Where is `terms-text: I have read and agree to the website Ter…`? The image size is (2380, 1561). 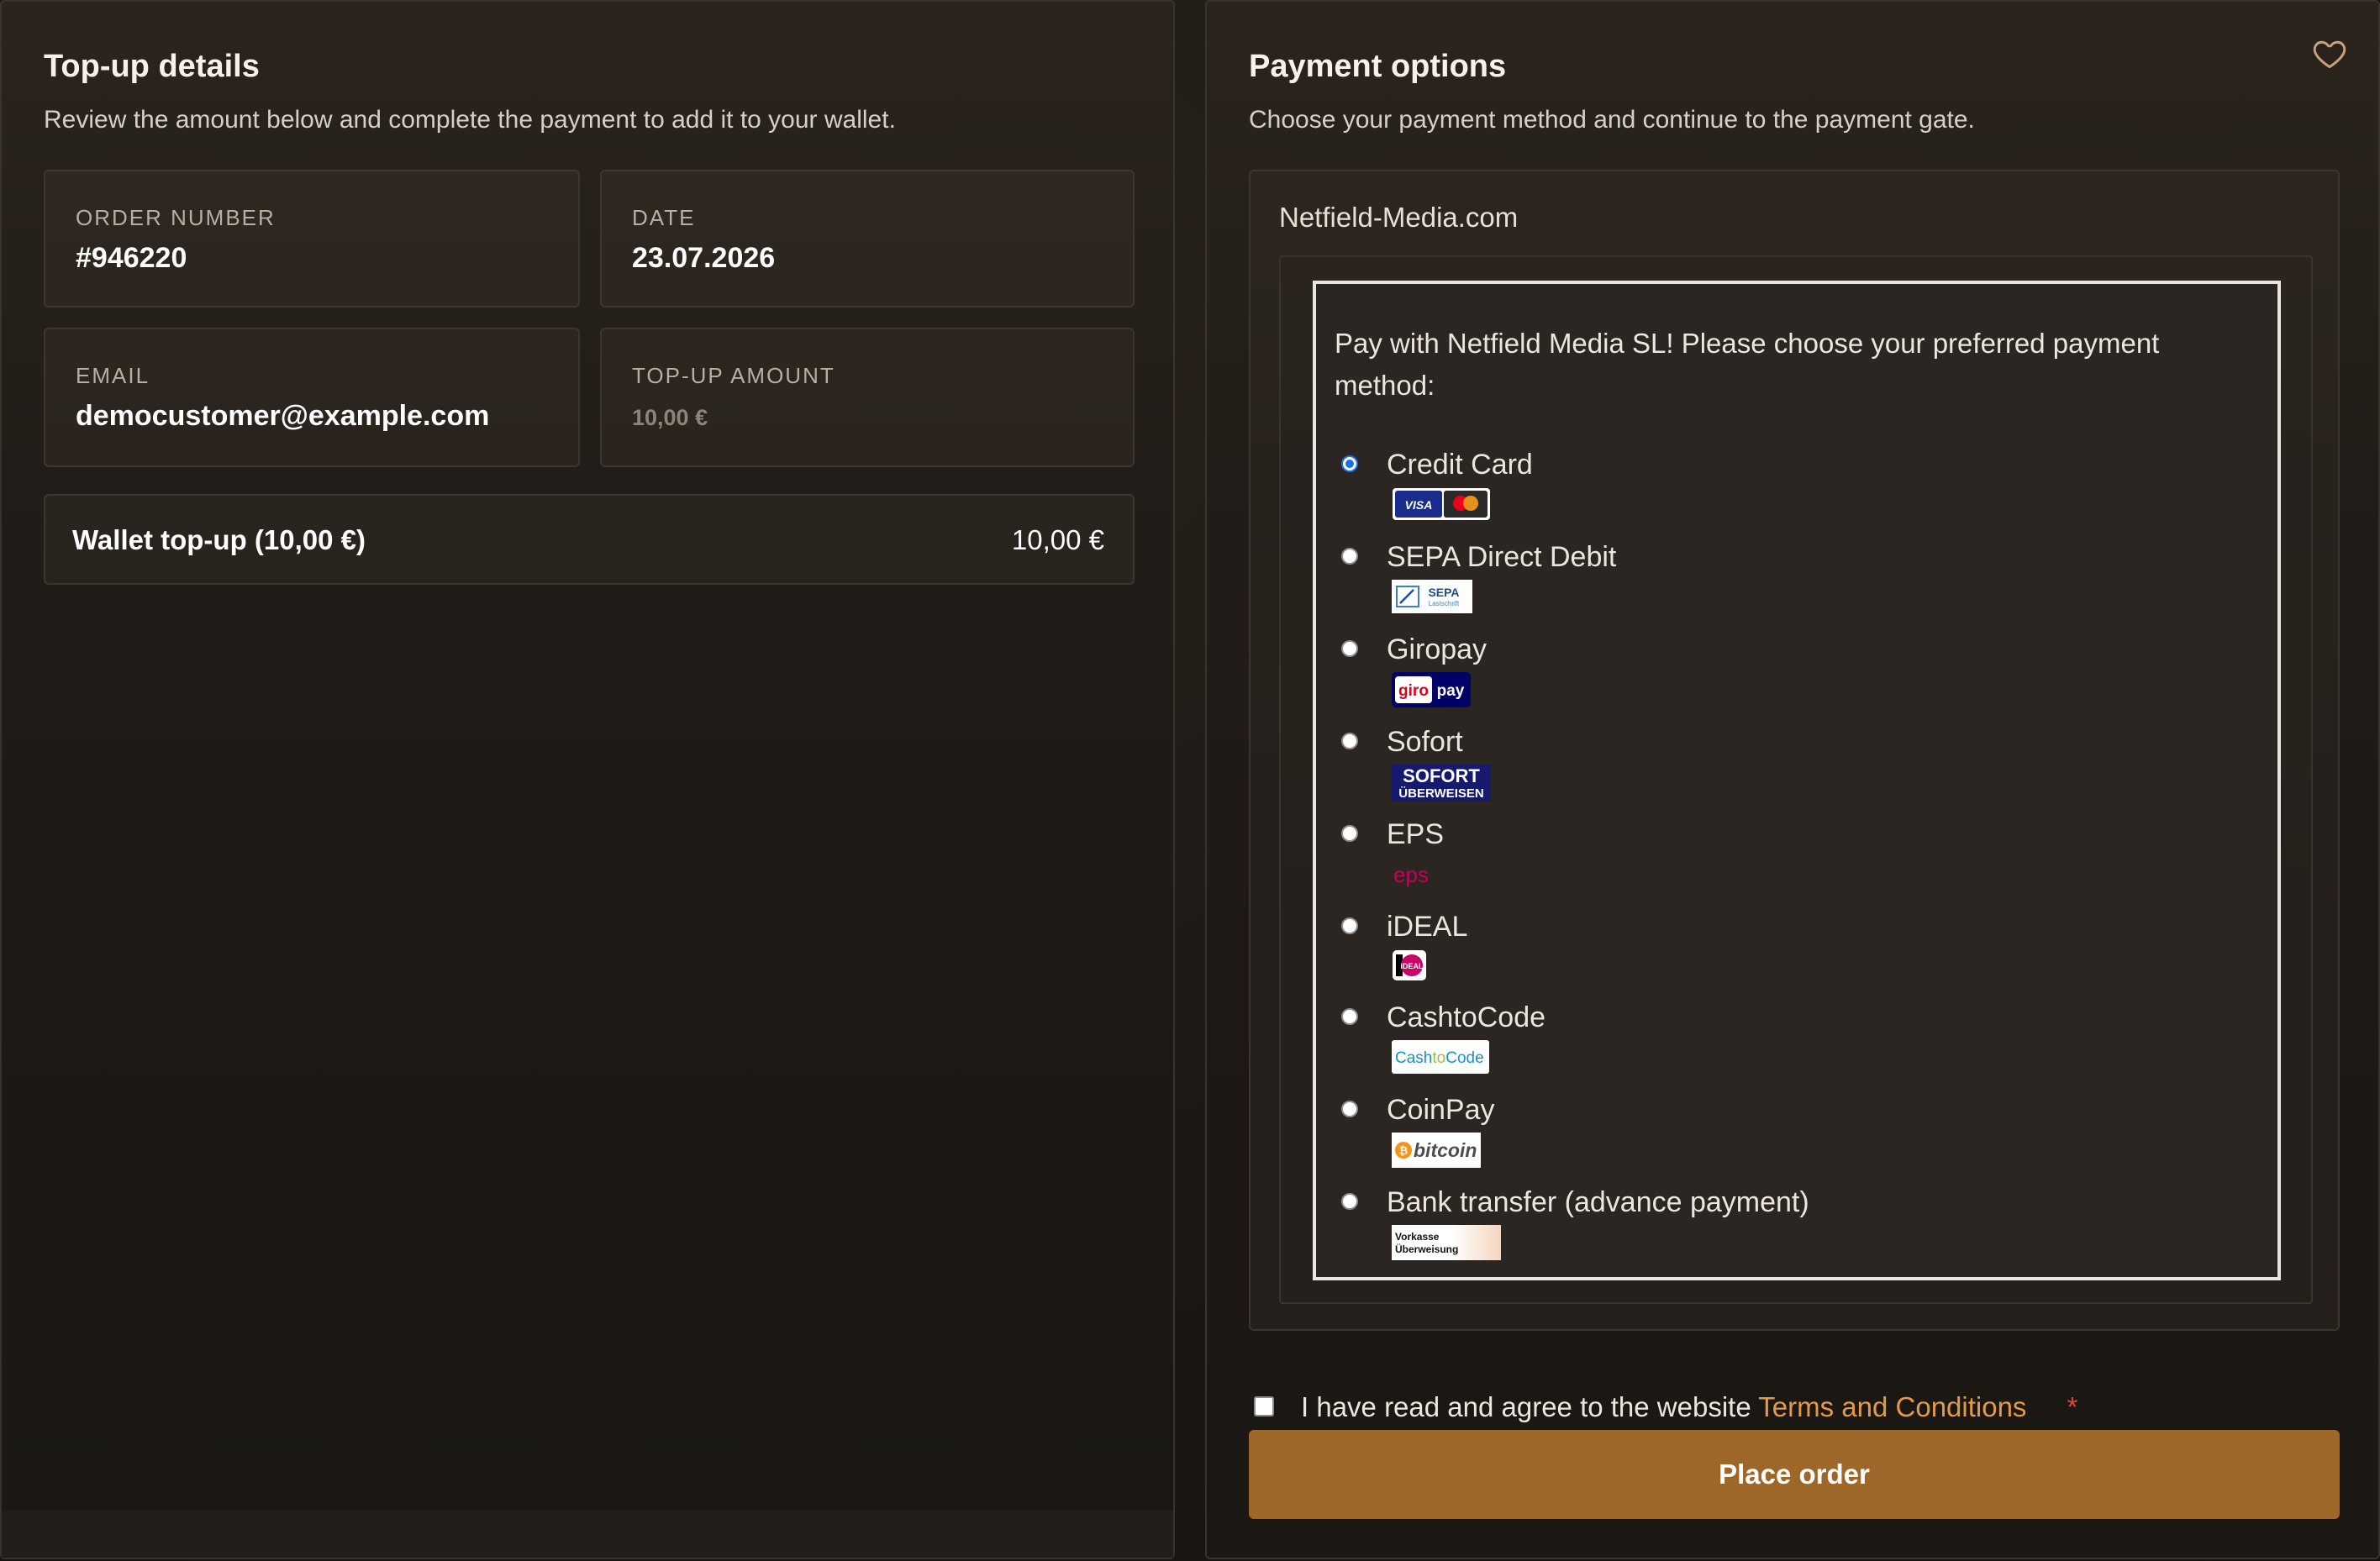
terms-text: I have read and agree to the website Ter… is located at coordinates (1689, 1407).